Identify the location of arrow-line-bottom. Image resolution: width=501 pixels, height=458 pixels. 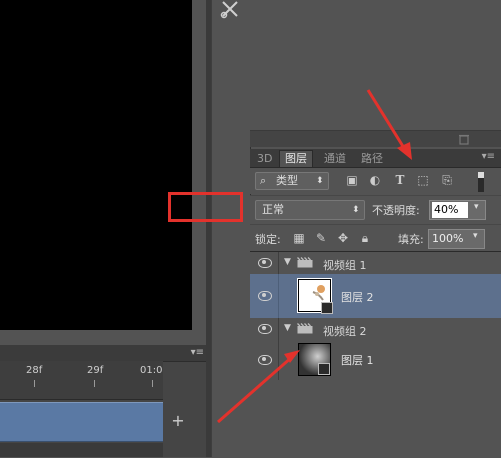
(255, 389).